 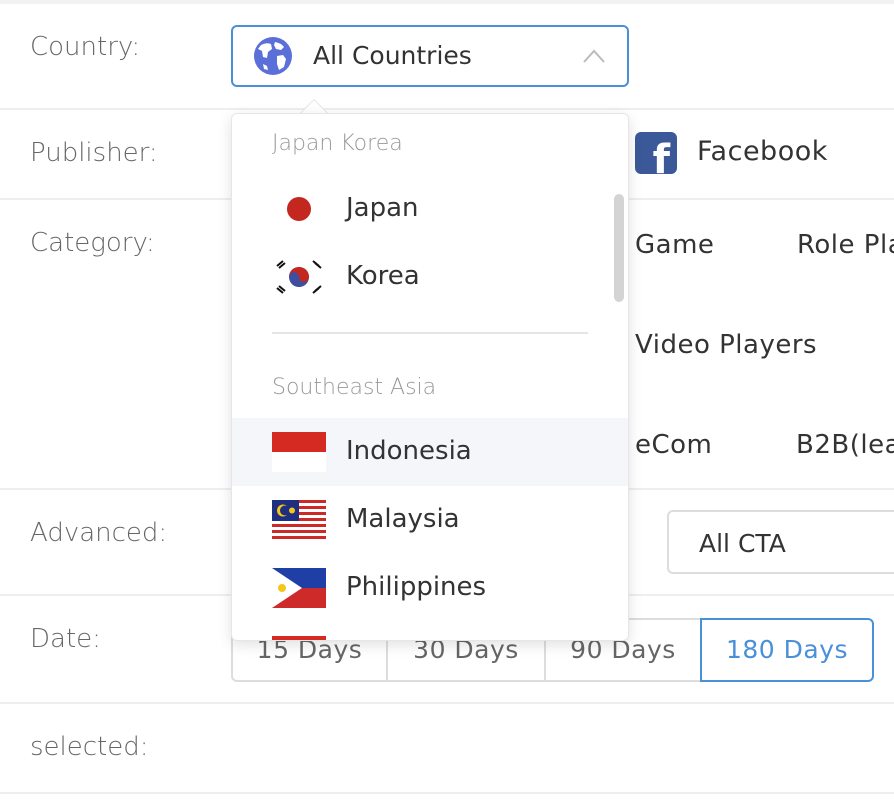 I want to click on indonesia-flag-icon, so click(x=299, y=452).